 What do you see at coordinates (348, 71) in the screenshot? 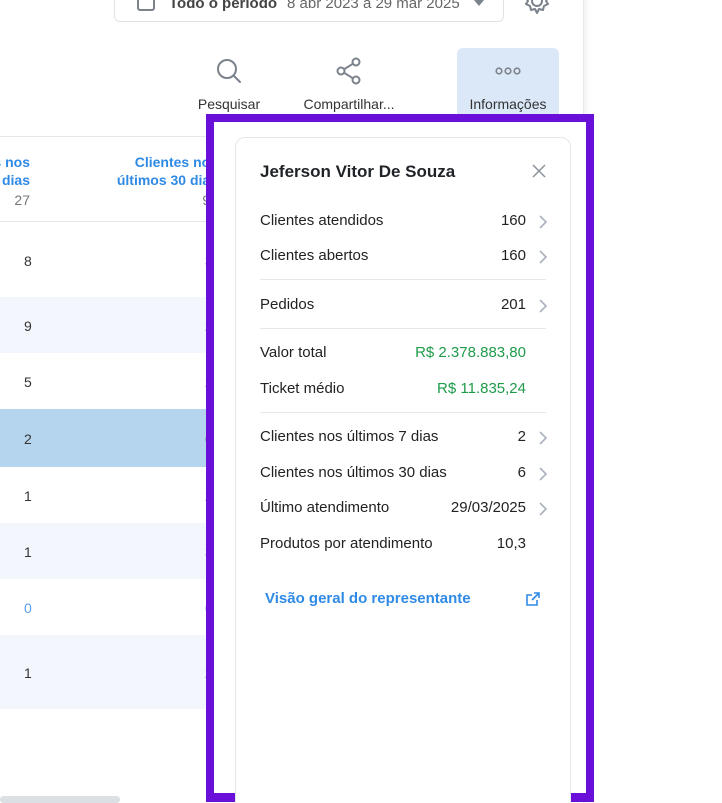
I see `share-icon` at bounding box center [348, 71].